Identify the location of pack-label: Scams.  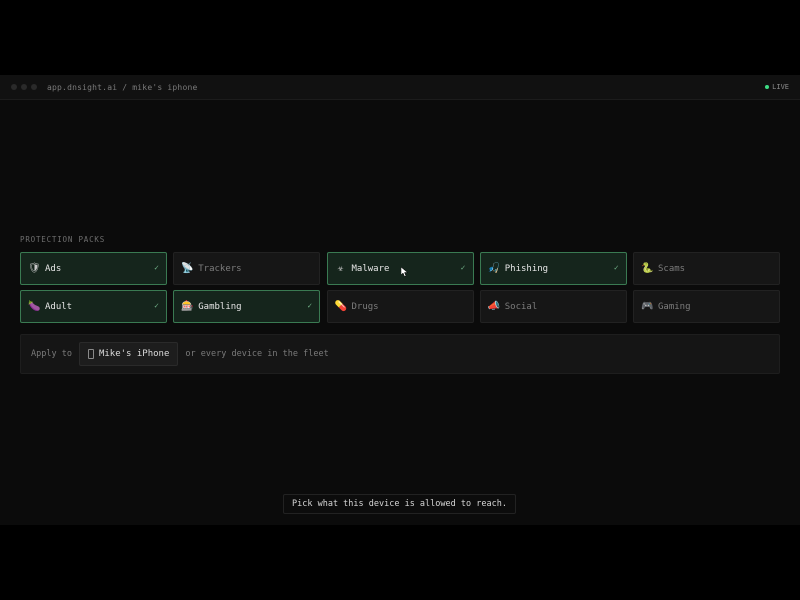
(672, 268).